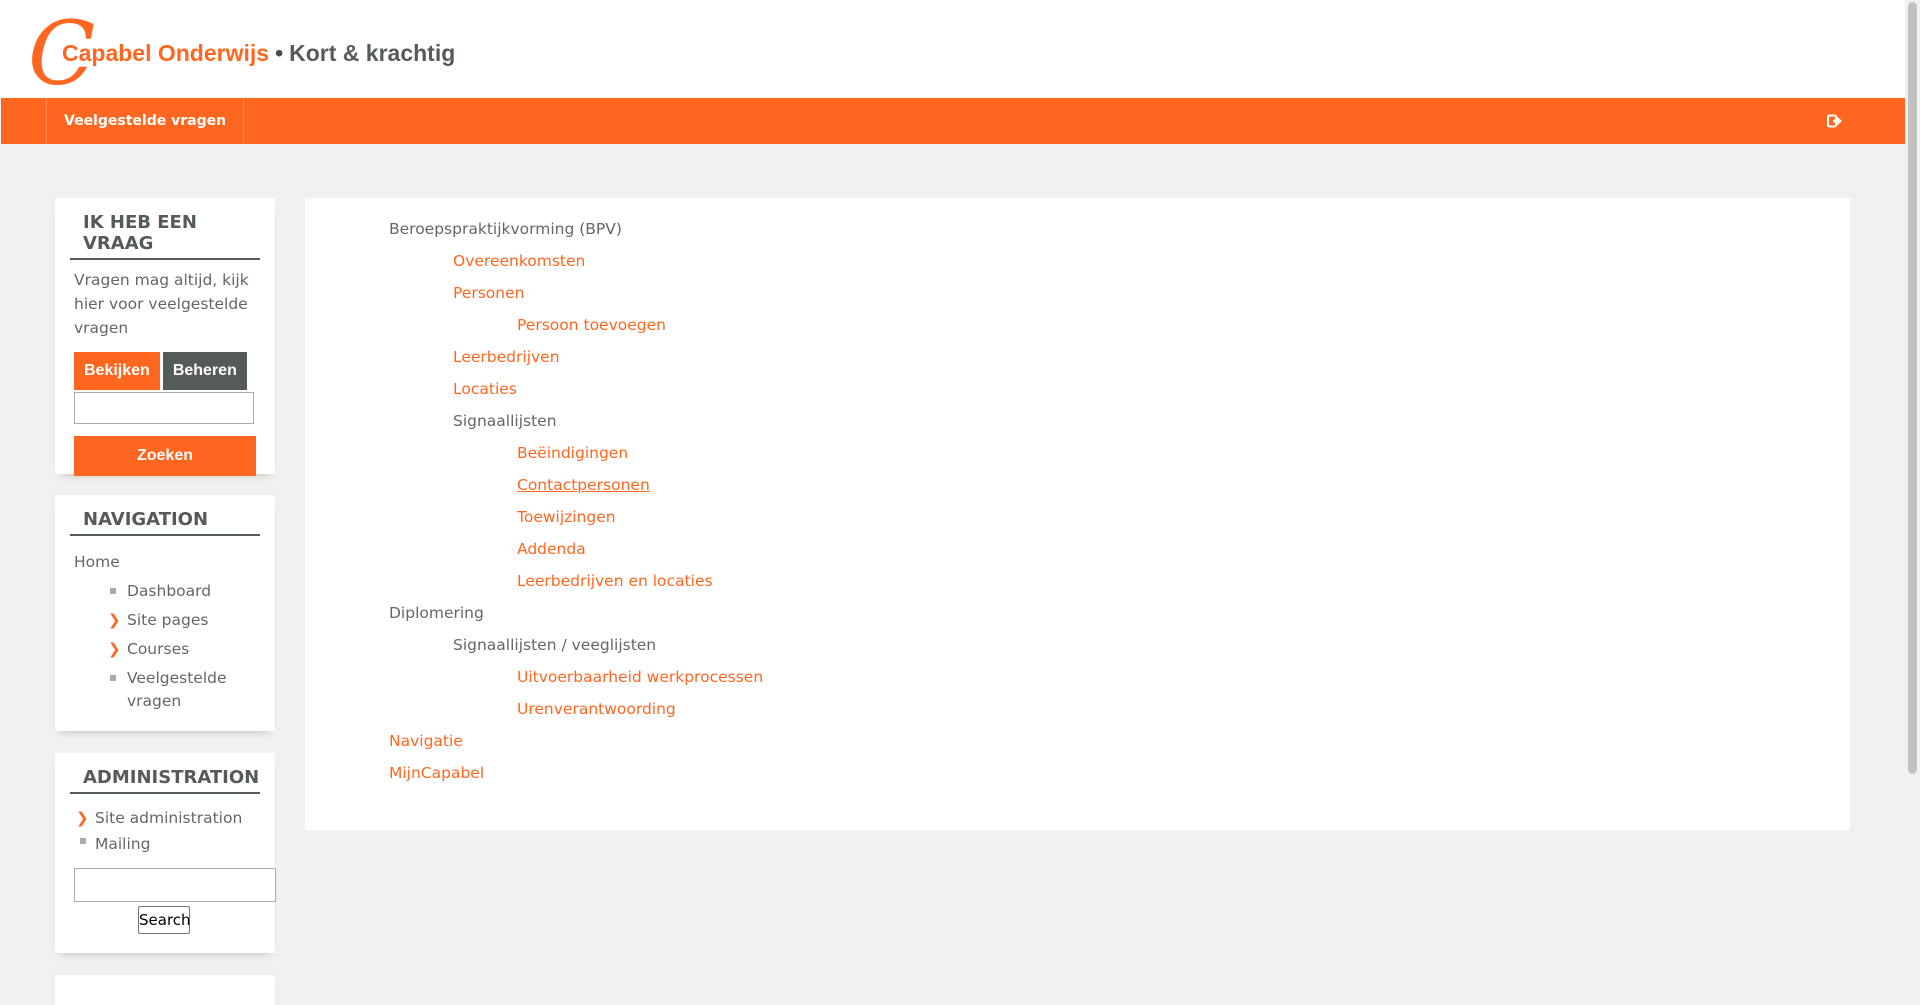 This screenshot has height=1005, width=1920. I want to click on nav-item-label: Site pages, so click(168, 620).